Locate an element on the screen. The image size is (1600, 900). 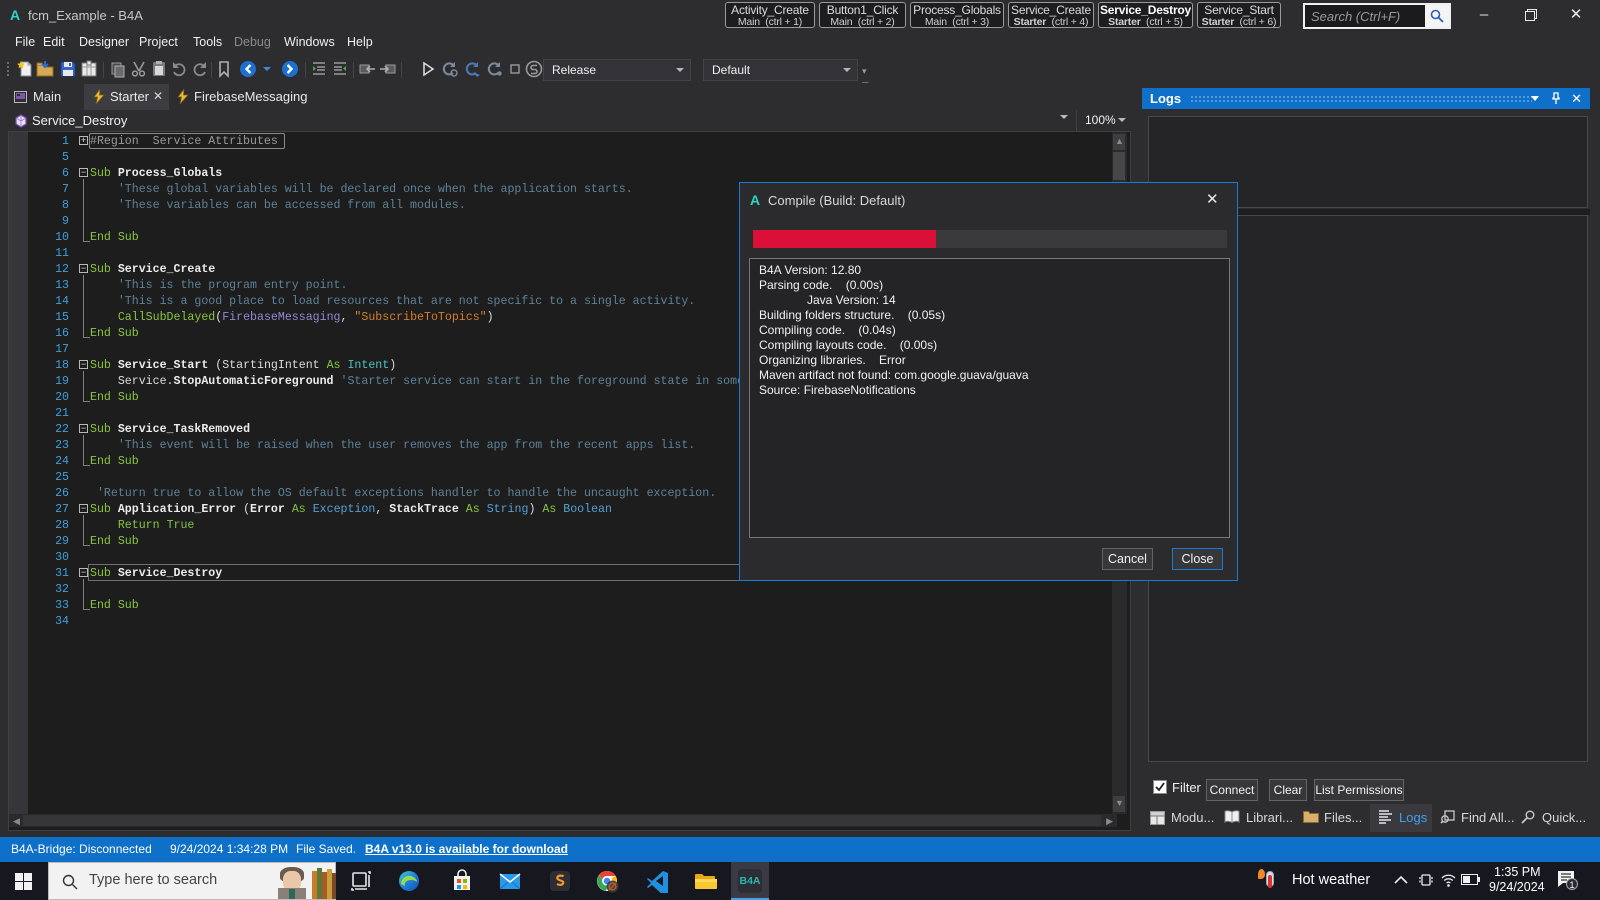
svg-text: 1 is located at coordinates (1571, 885).